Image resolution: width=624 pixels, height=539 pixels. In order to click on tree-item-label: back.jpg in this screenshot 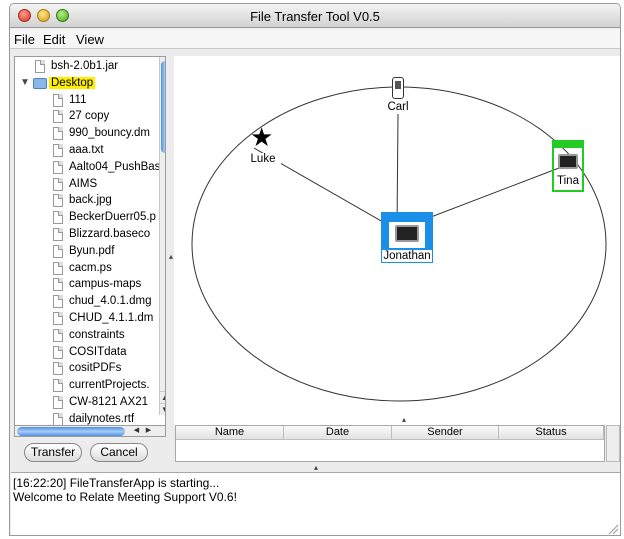, I will do `click(90, 200)`.